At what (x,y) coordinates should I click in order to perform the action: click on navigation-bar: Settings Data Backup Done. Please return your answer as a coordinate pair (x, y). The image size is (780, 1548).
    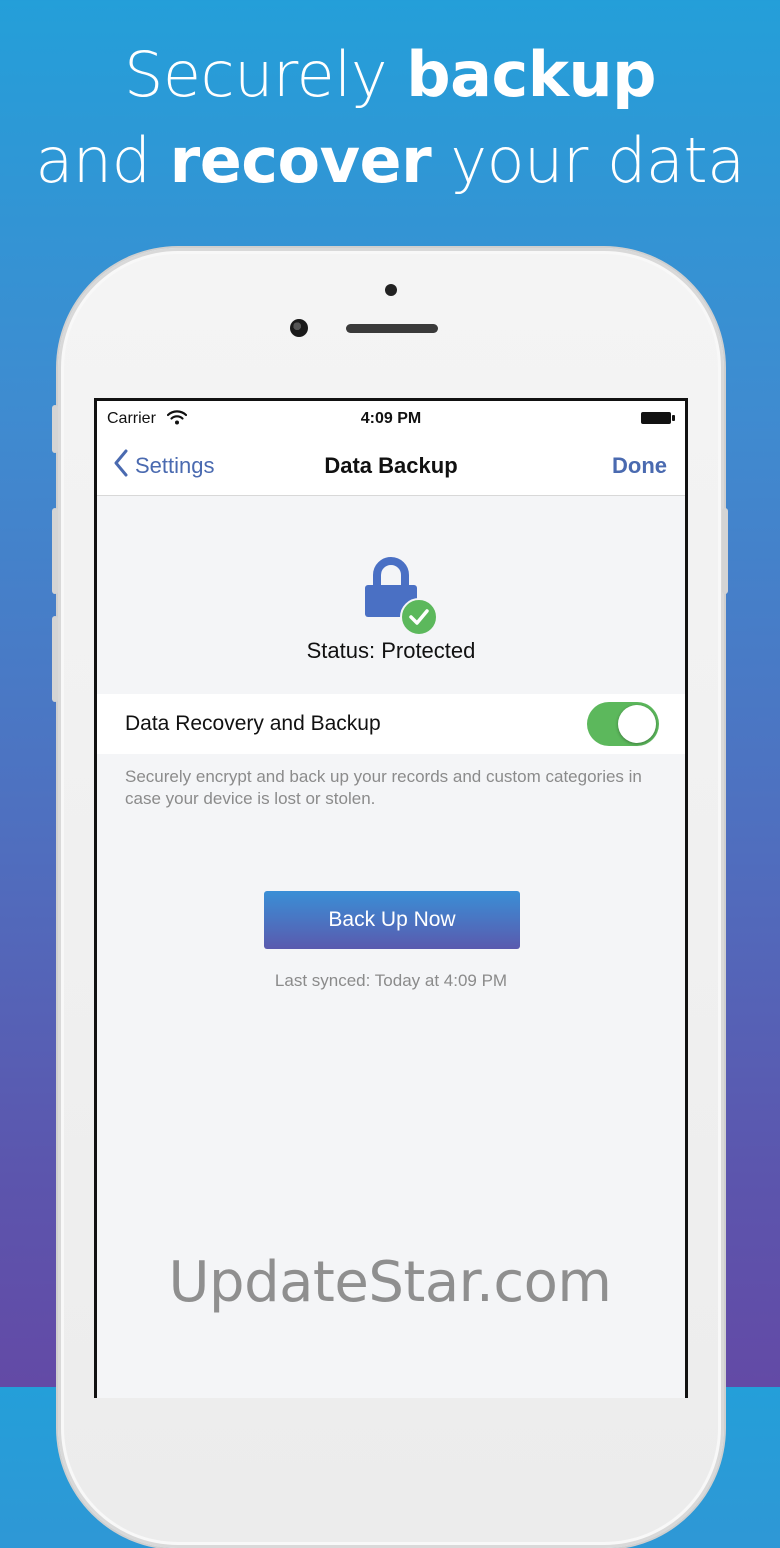
    Looking at the image, I should click on (391, 466).